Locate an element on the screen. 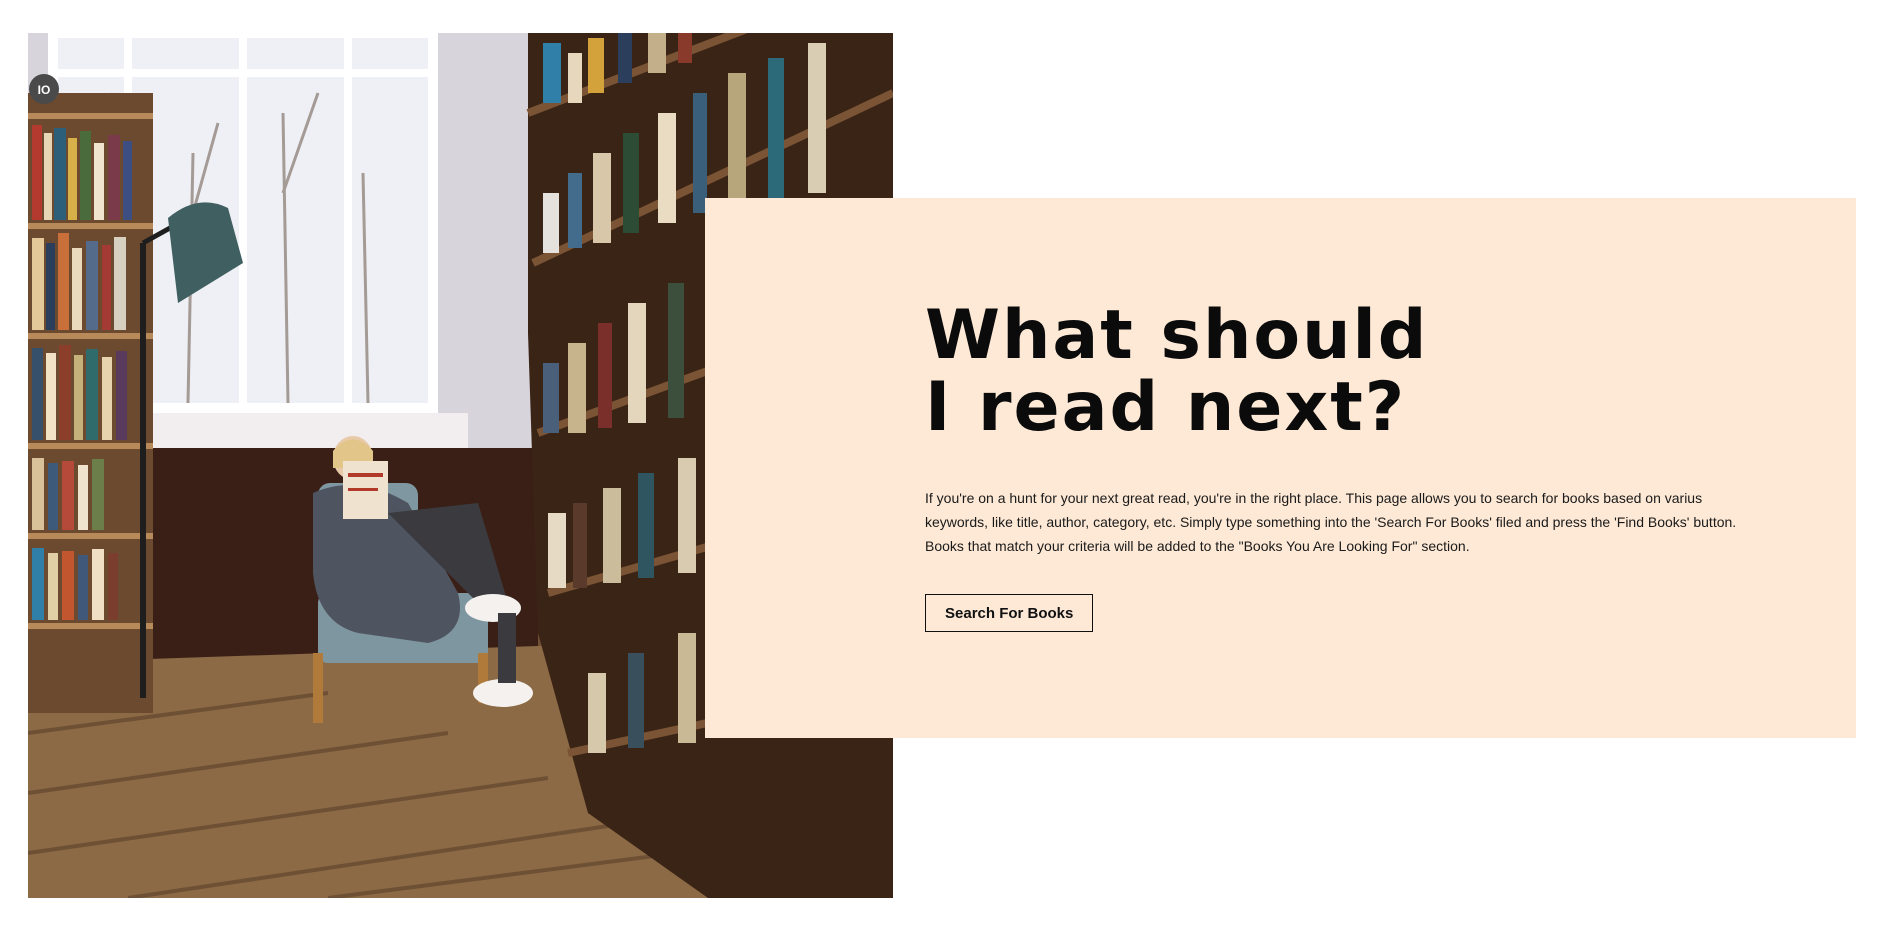  hero-panel-overlay is located at coordinates (799, 468).